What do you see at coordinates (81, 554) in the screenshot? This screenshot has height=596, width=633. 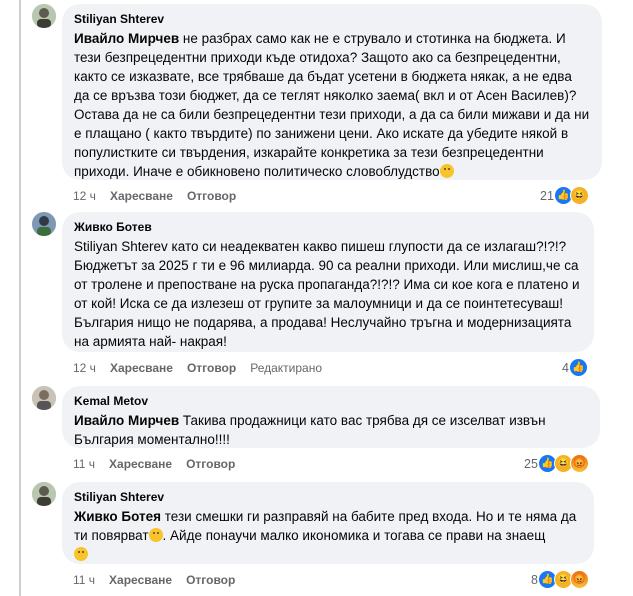 I see `grin-emoji-icon` at bounding box center [81, 554].